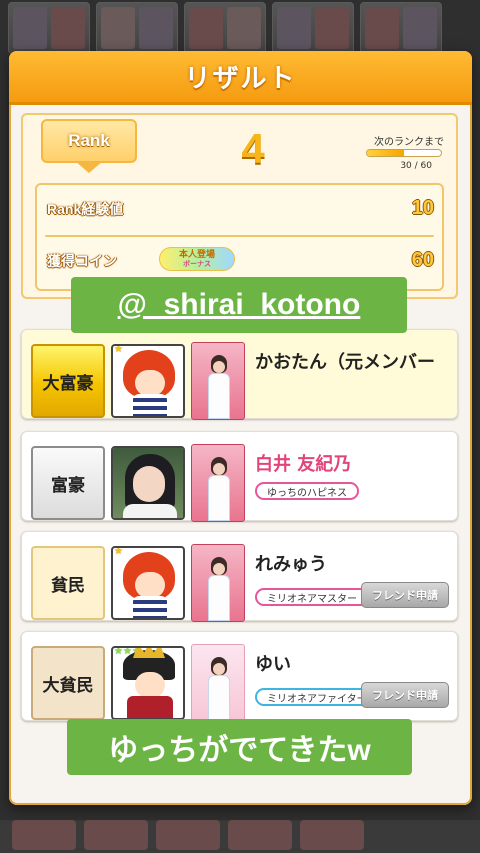  What do you see at coordinates (422, 260) in the screenshot?
I see `coin-value: 60` at bounding box center [422, 260].